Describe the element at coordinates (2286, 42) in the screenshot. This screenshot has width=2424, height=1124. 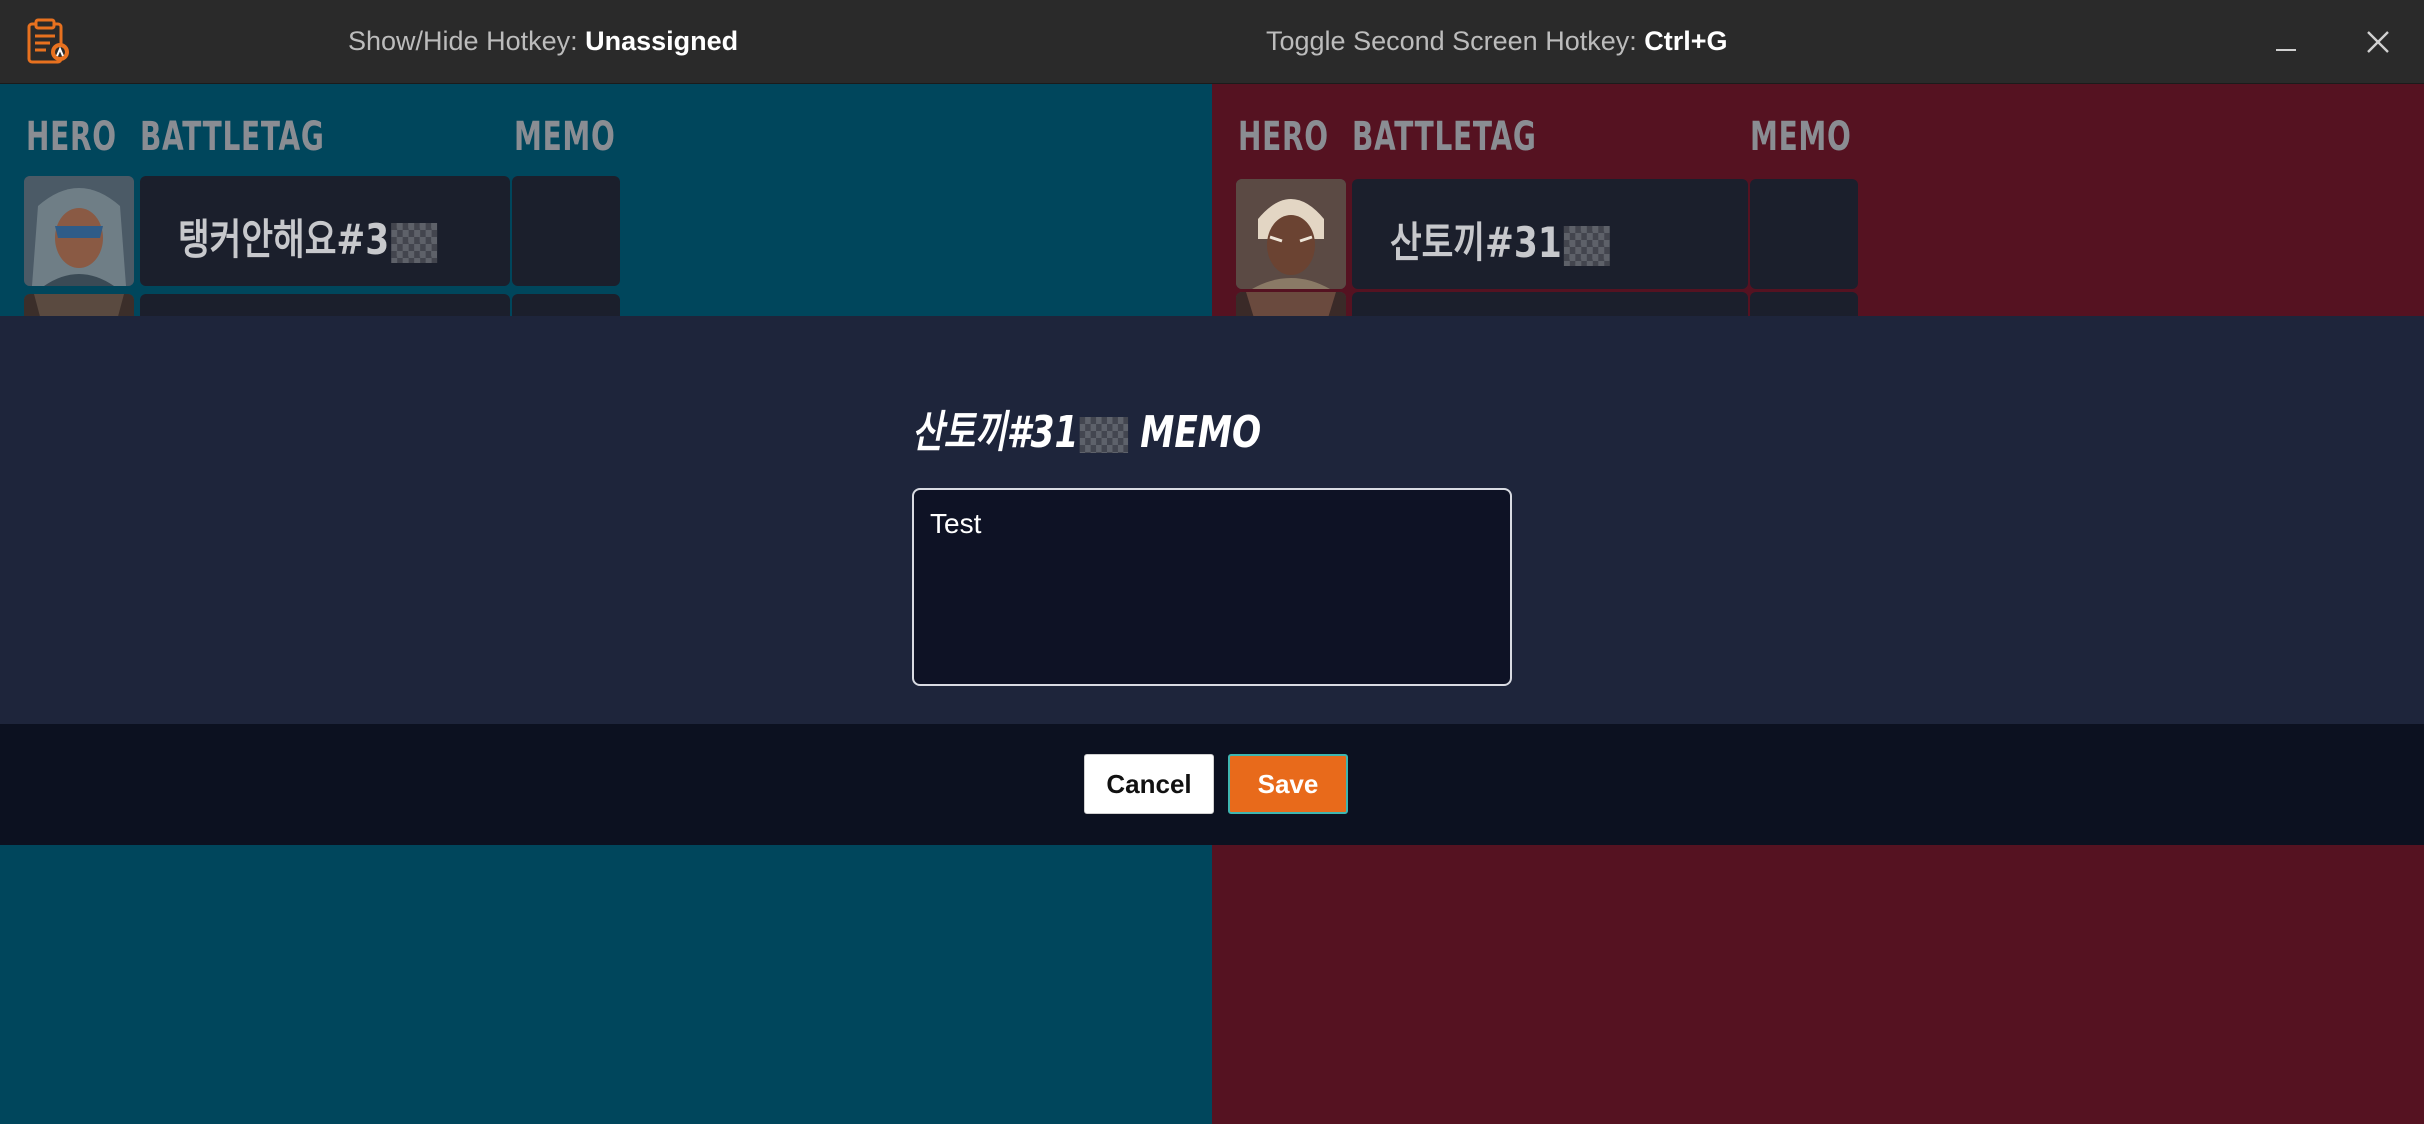
I see `minimize-icon` at that location.